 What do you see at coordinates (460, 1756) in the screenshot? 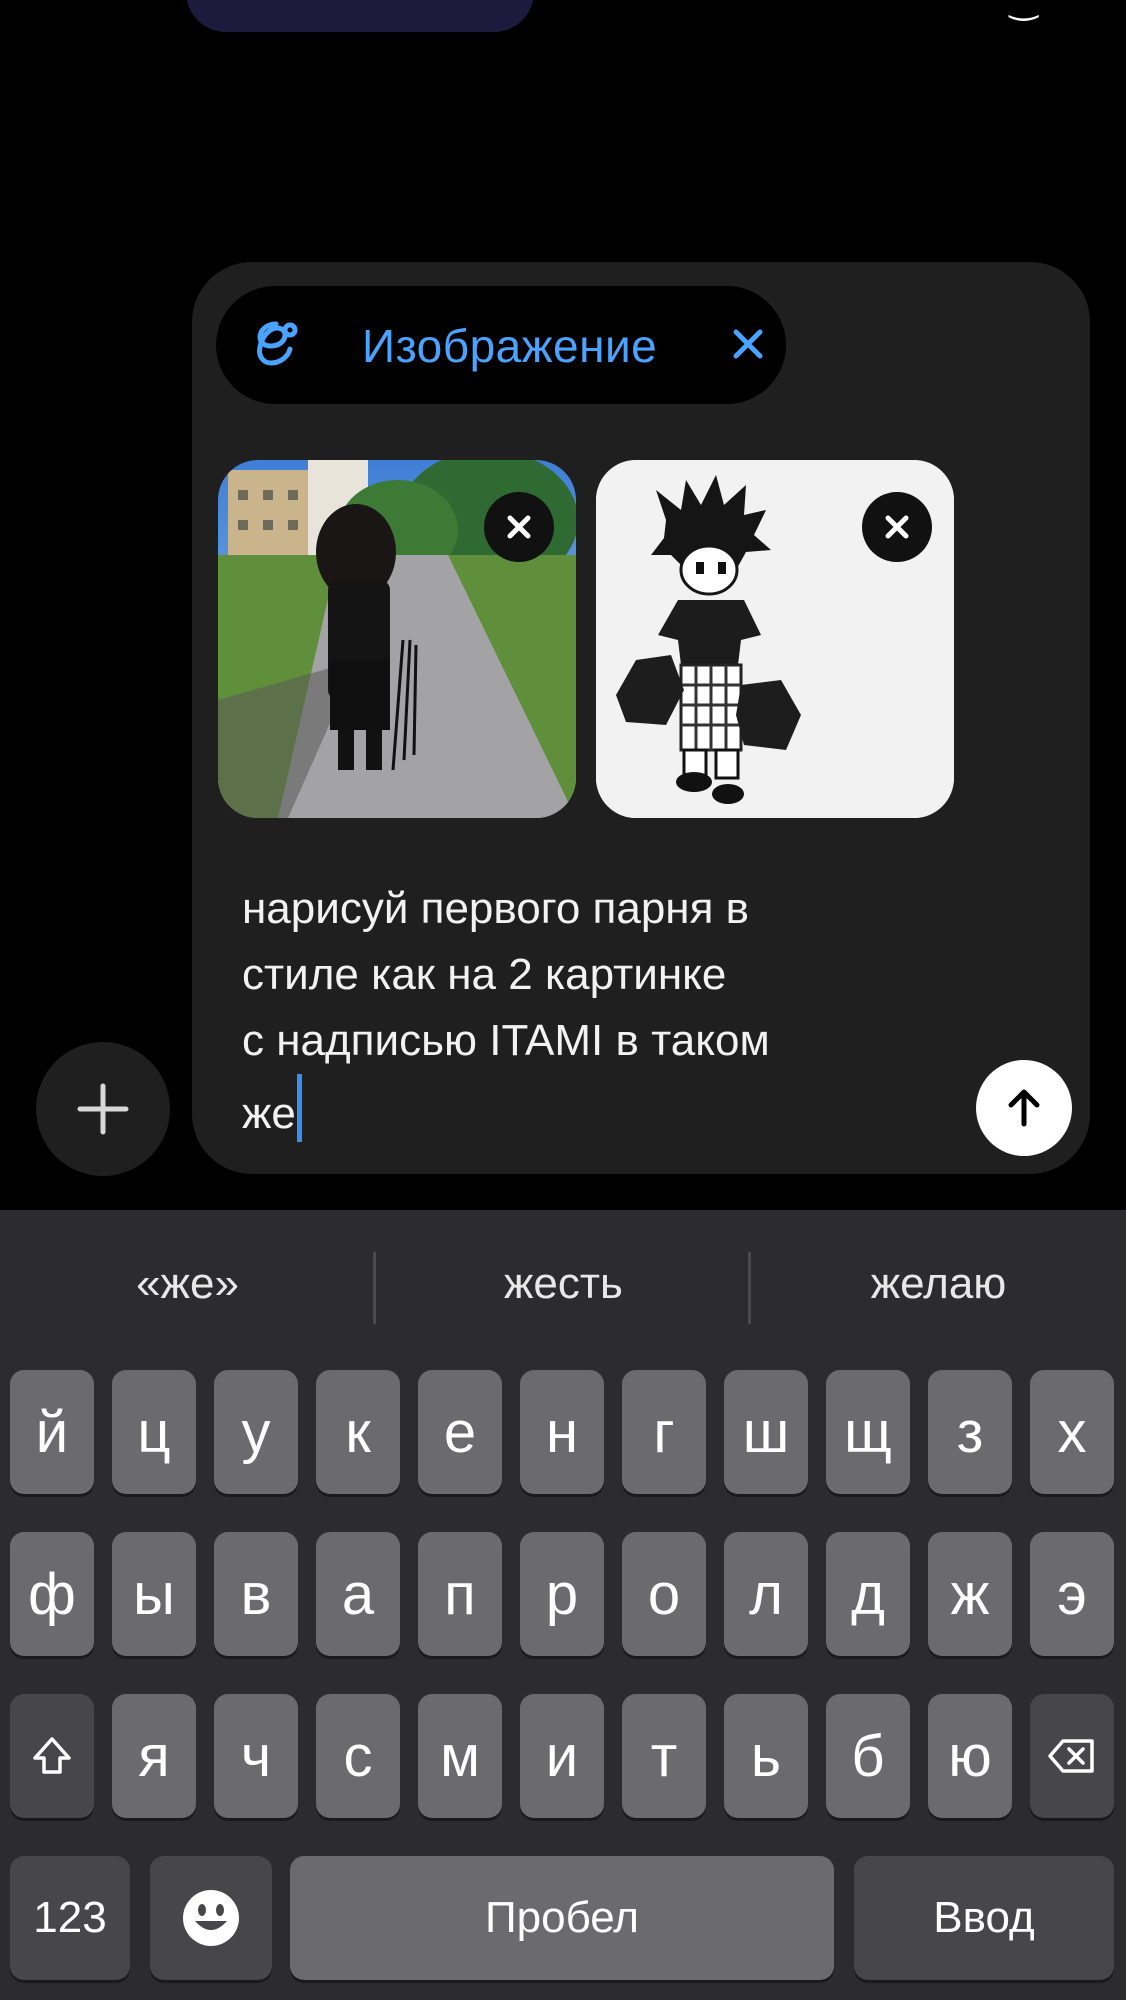
I see `key: м` at bounding box center [460, 1756].